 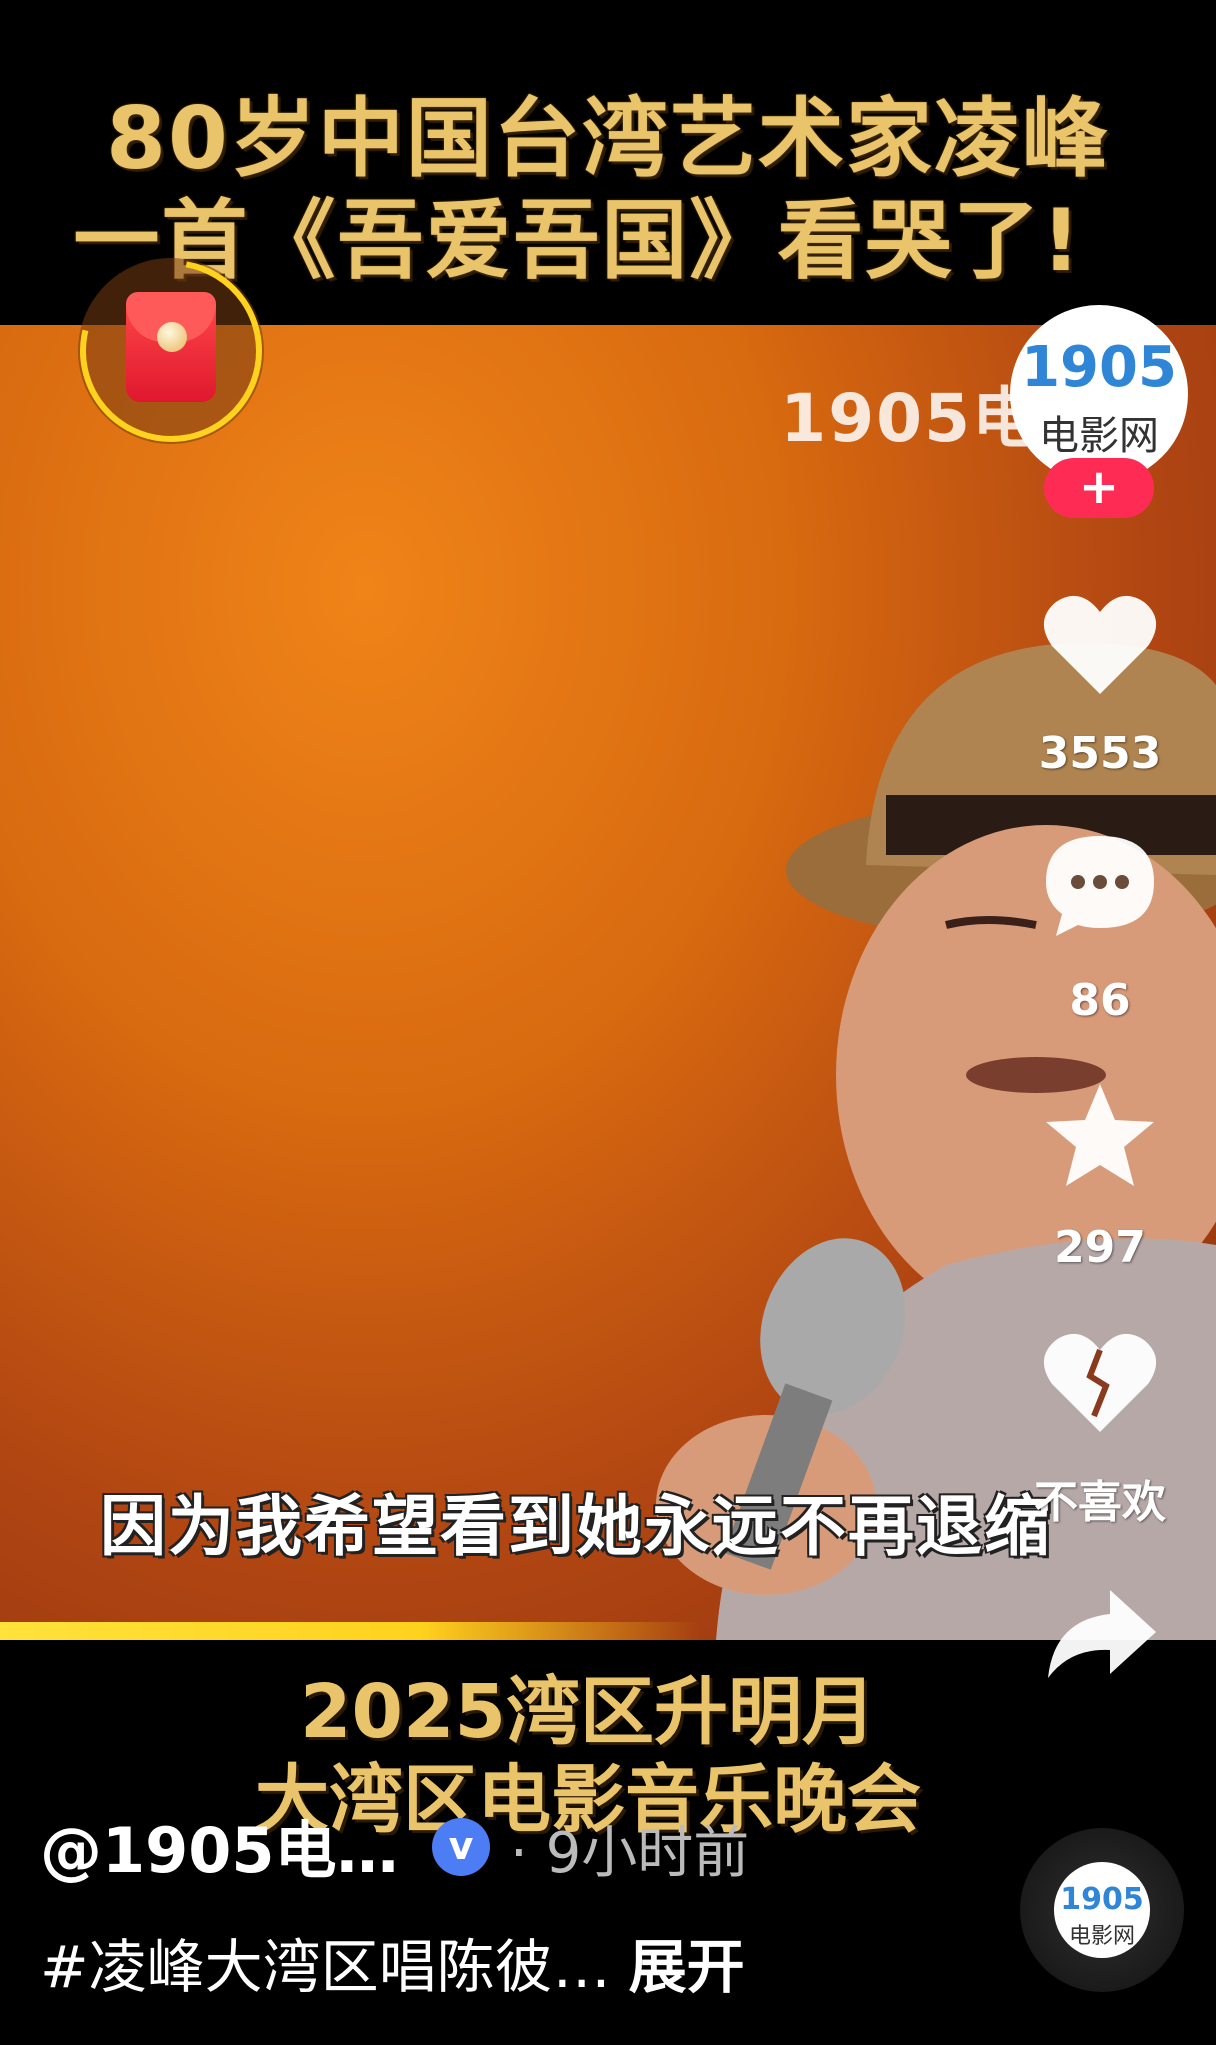 What do you see at coordinates (1100, 1383) in the screenshot?
I see `broken-heart-icon` at bounding box center [1100, 1383].